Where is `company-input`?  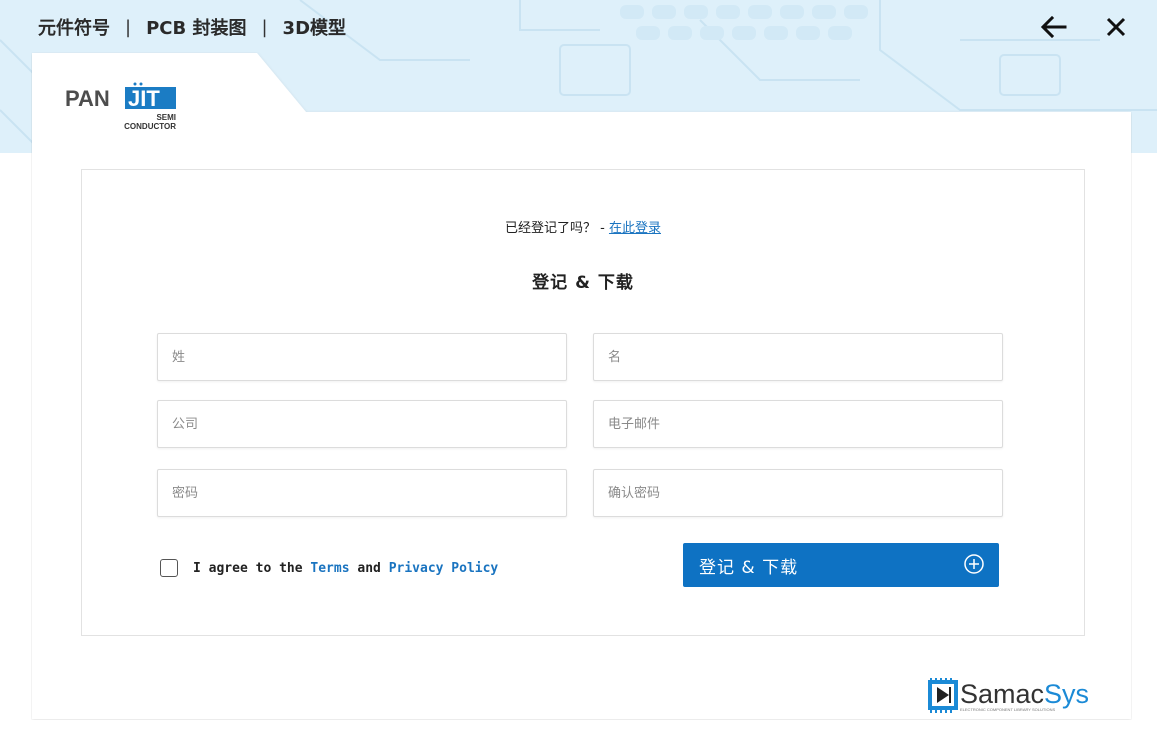
company-input is located at coordinates (362, 424).